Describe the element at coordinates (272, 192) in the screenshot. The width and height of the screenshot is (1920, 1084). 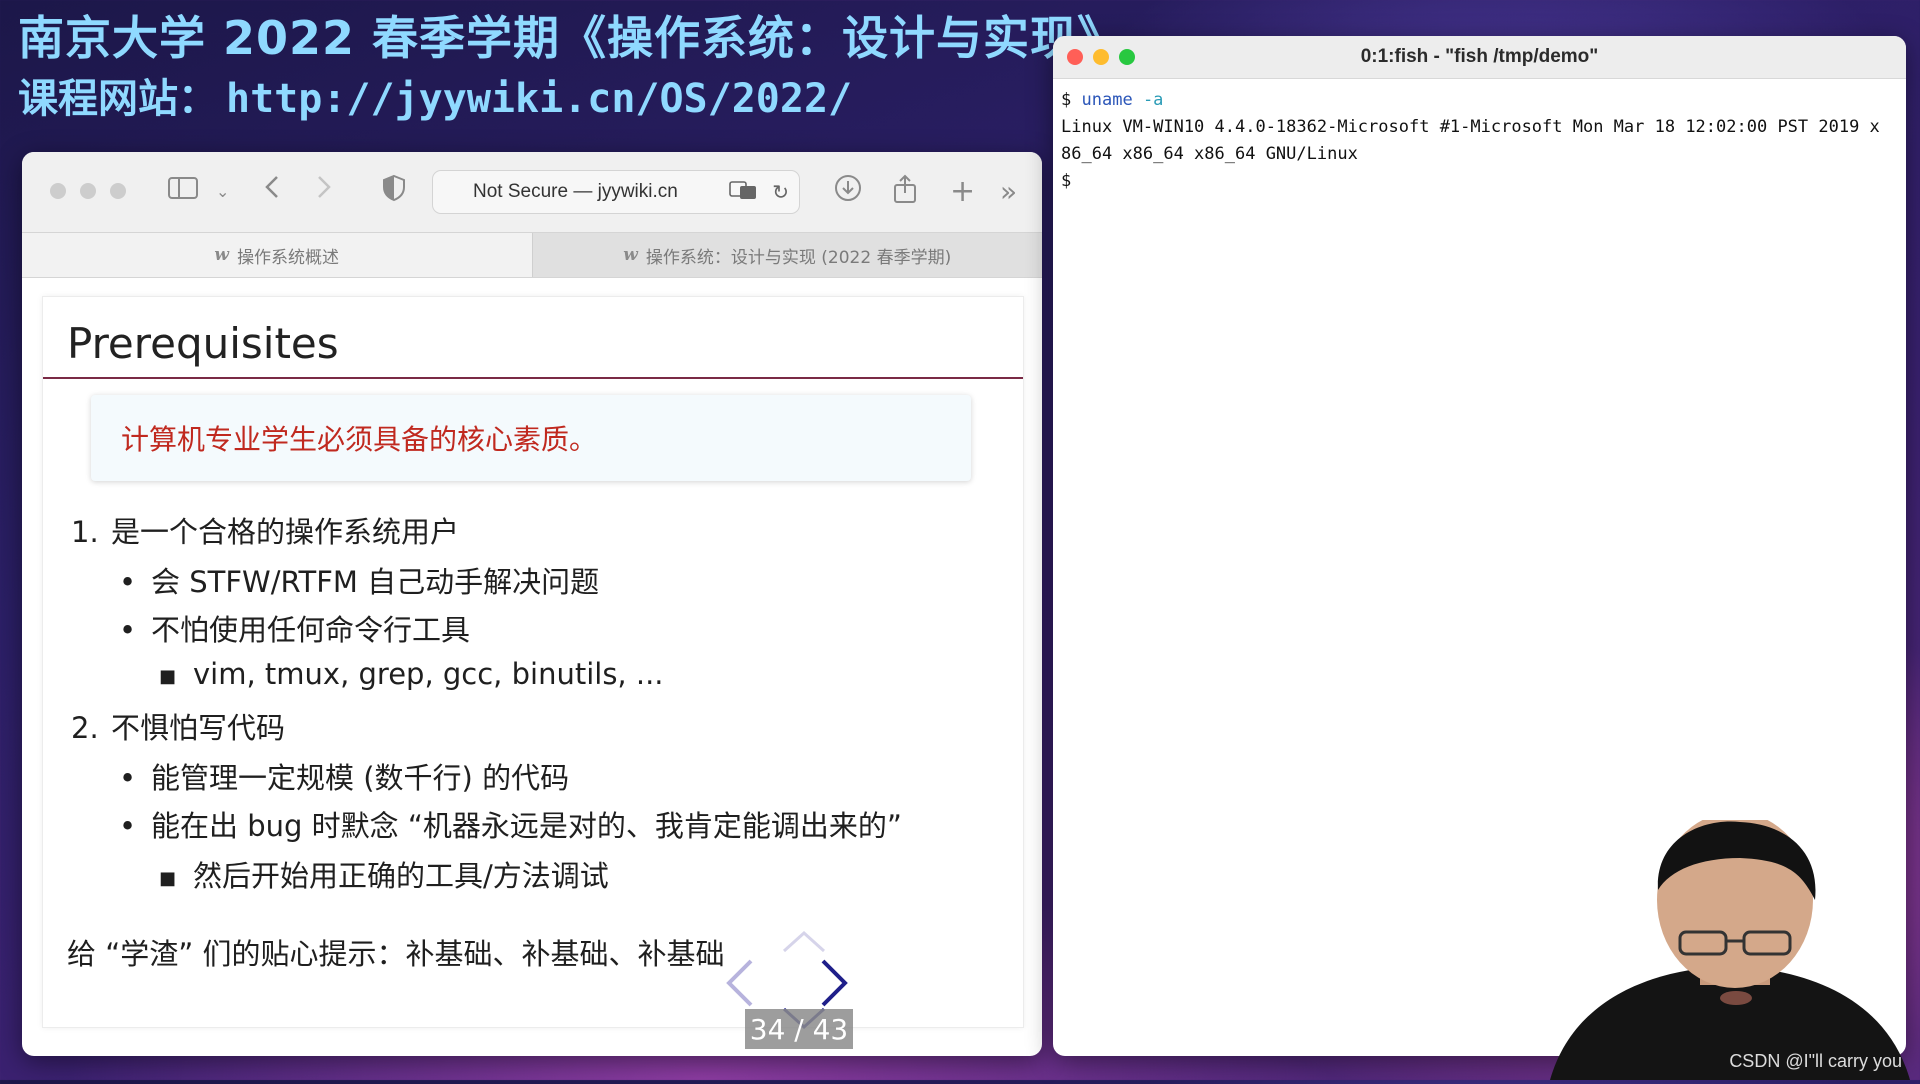
I see `back-arrow-icon` at that location.